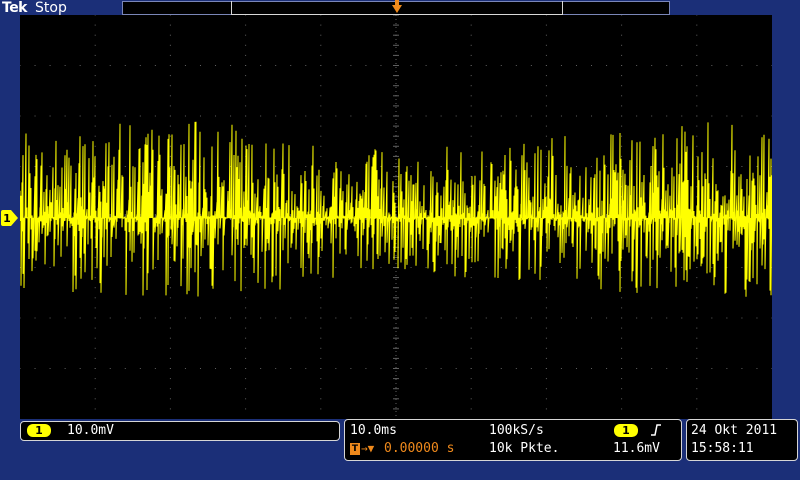 The height and width of the screenshot is (480, 800). Describe the element at coordinates (373, 430) in the screenshot. I see `time-per-div: 10.0ms` at that location.